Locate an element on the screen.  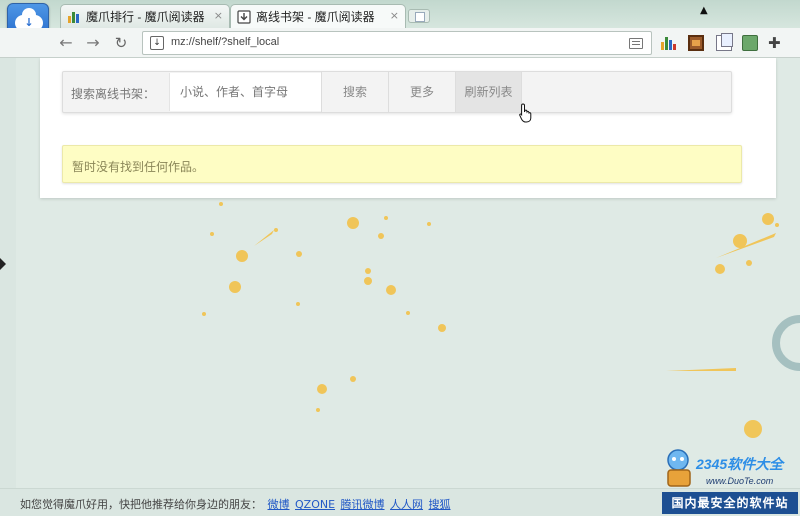
sidebar-toggle-icon is located at coordinates (3, 264).